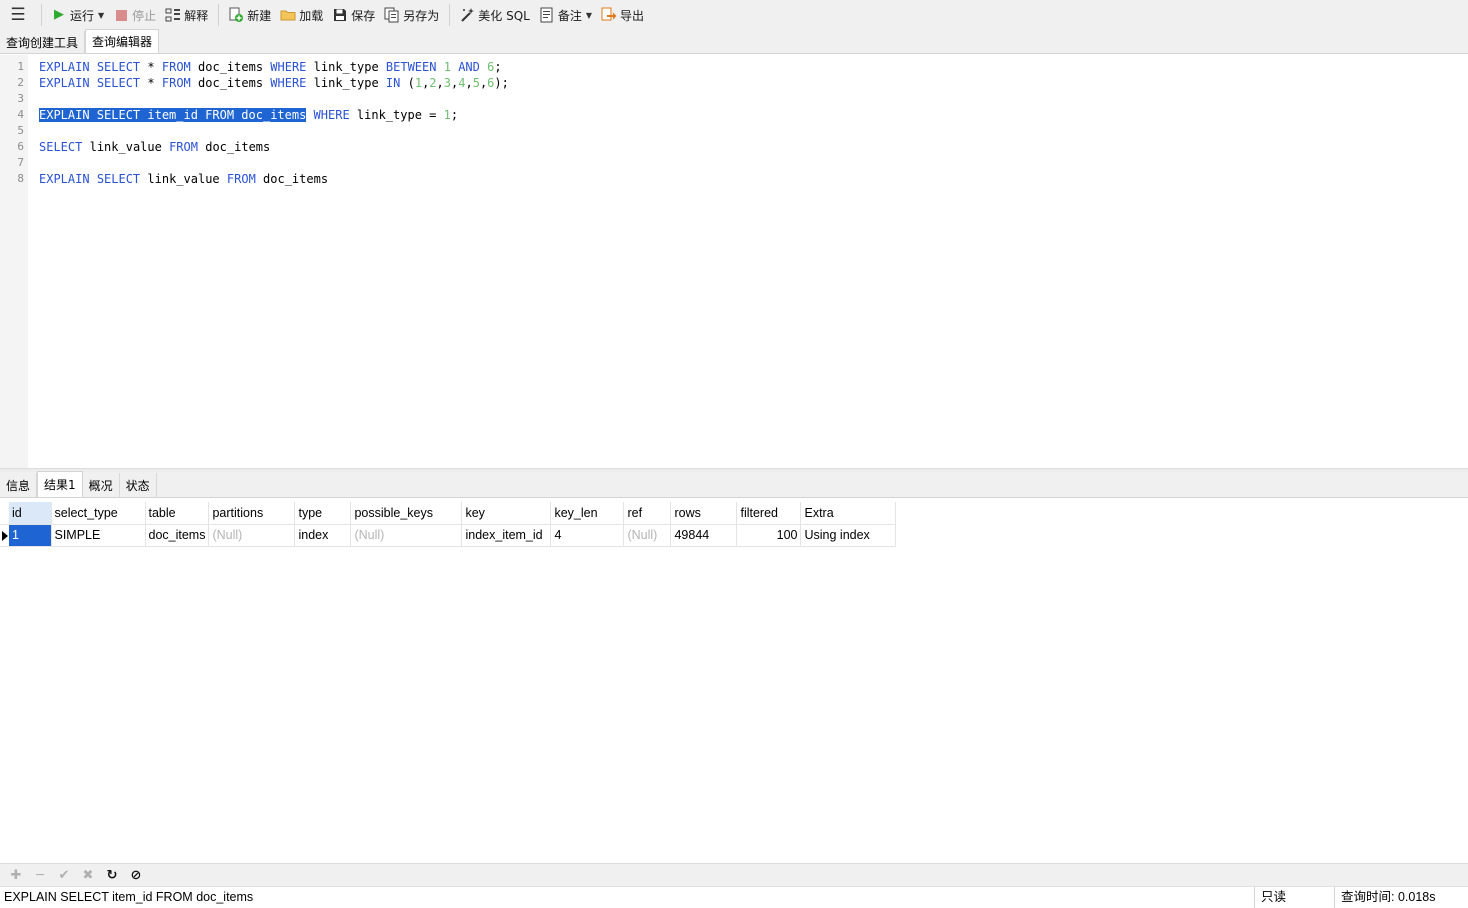 The image size is (1468, 908). What do you see at coordinates (98, 535) in the screenshot?
I see `grid-cell: SIMPLE` at bounding box center [98, 535].